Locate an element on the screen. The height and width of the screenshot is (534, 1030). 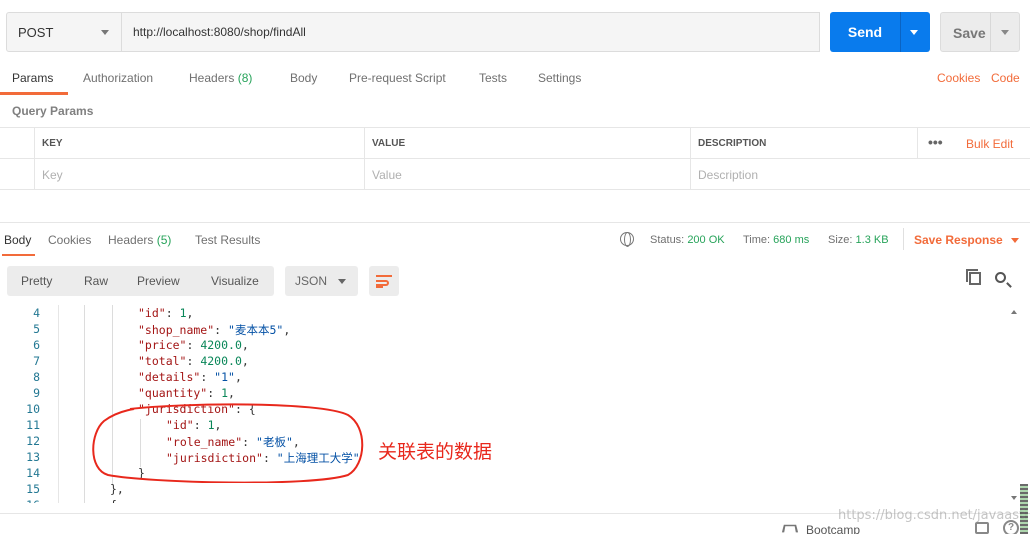
query-params-title: Query Params is located at coordinates (53, 111).